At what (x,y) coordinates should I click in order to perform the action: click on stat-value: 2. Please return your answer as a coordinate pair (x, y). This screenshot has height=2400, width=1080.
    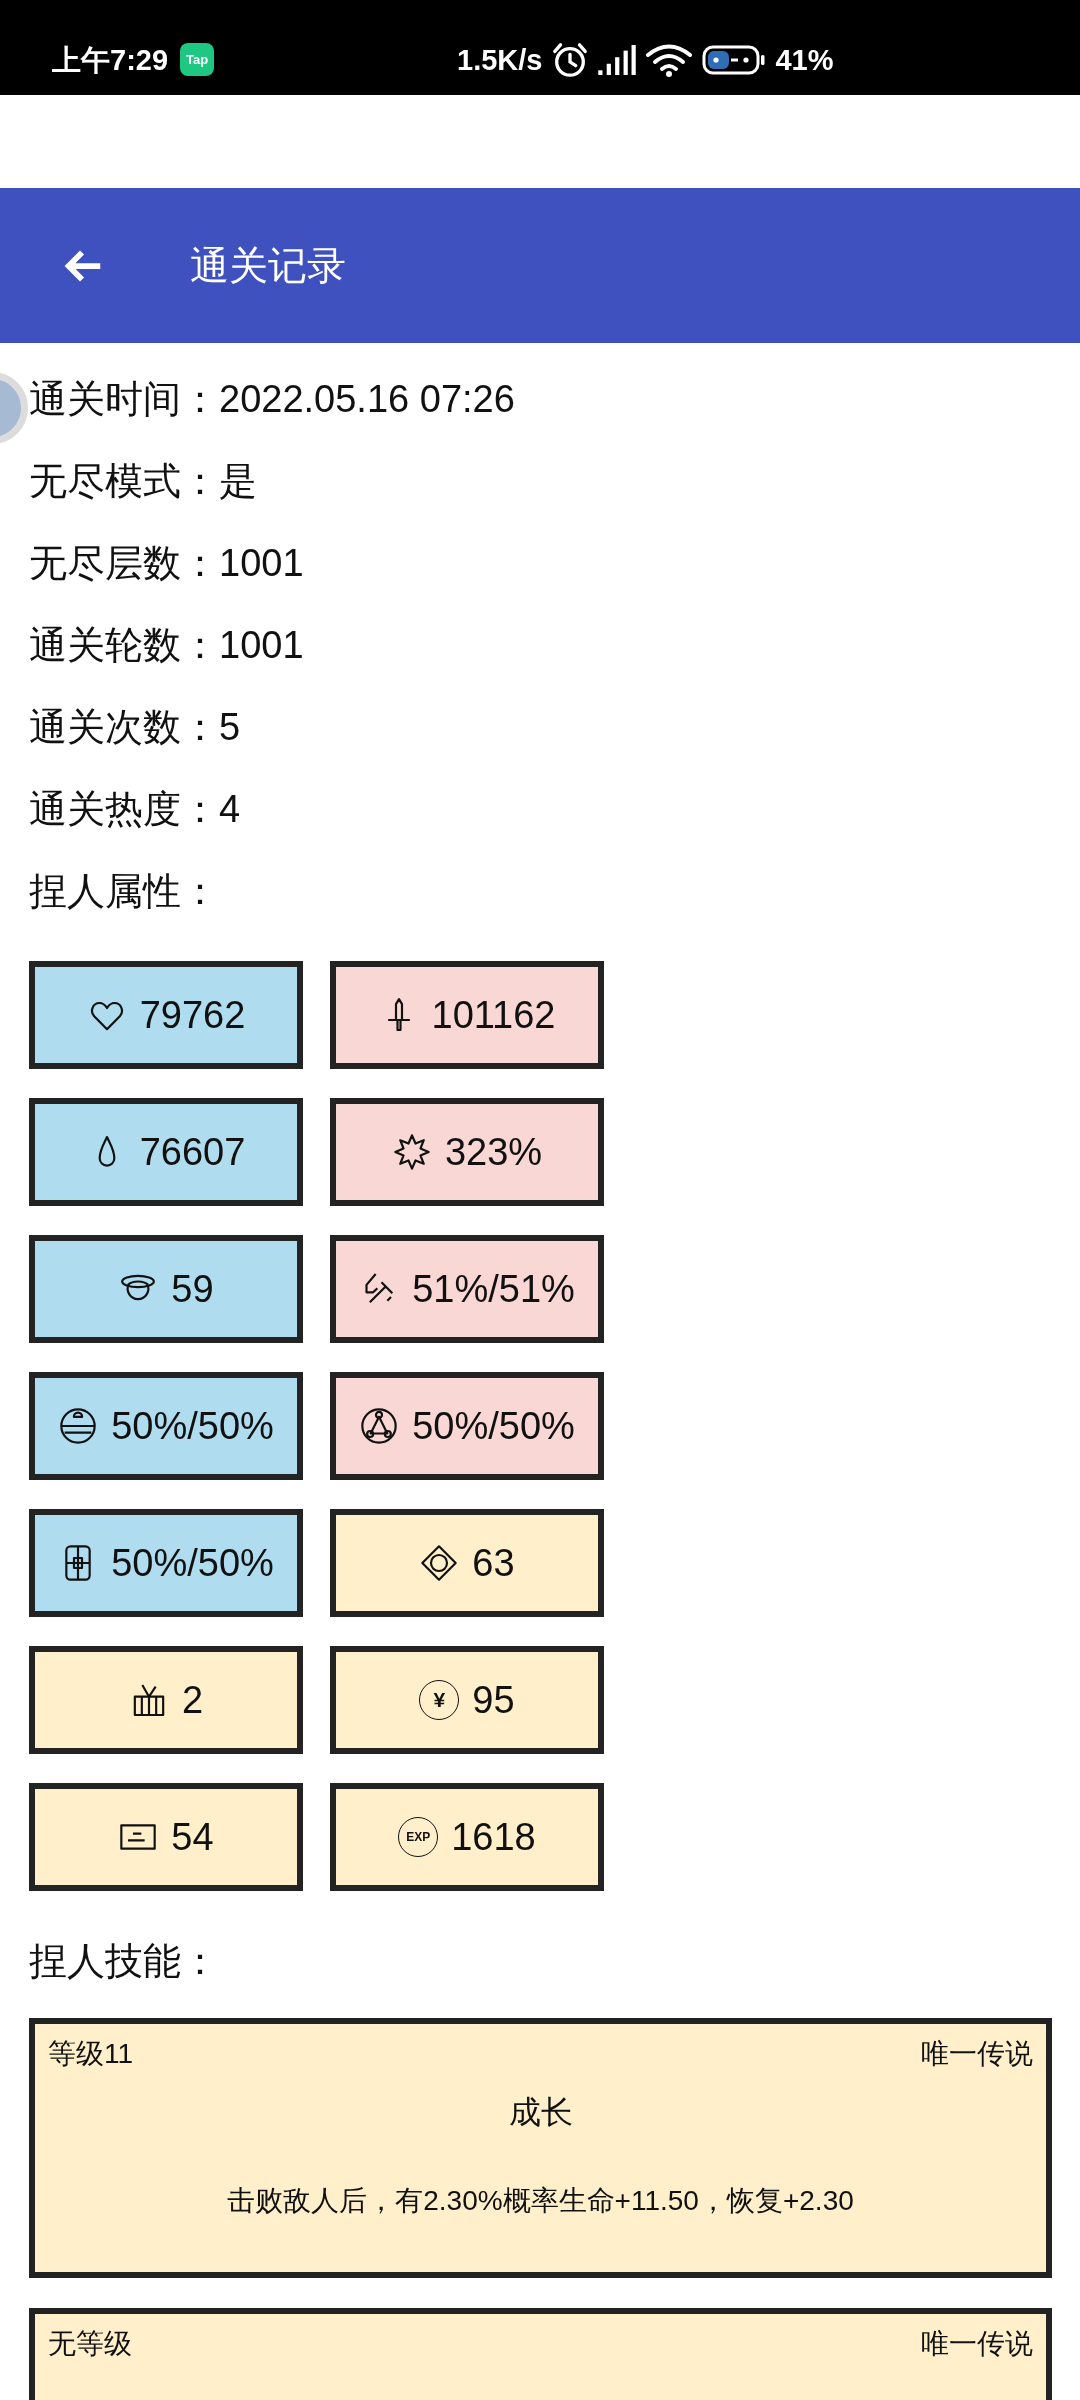
    Looking at the image, I should click on (192, 1700).